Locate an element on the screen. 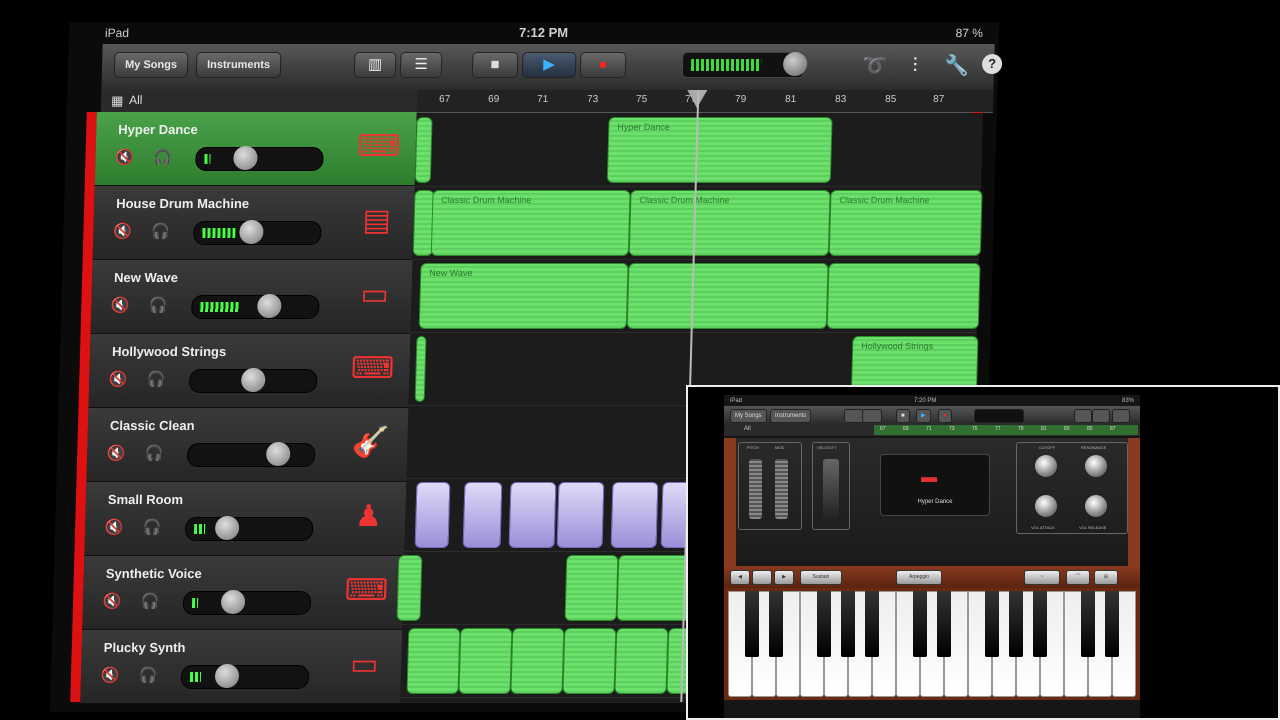  sustain-button: Sustain is located at coordinates (821, 577).